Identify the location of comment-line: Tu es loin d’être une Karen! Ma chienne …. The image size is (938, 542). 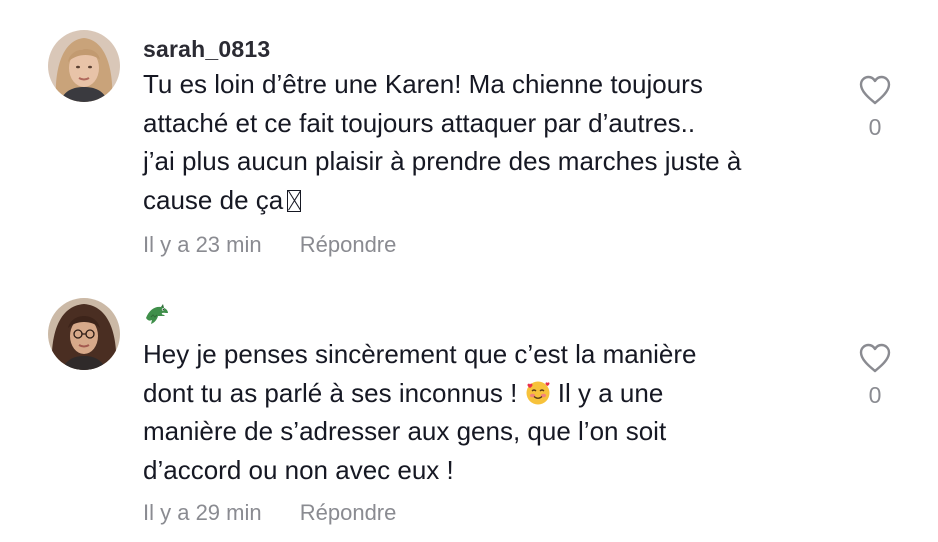
(423, 84).